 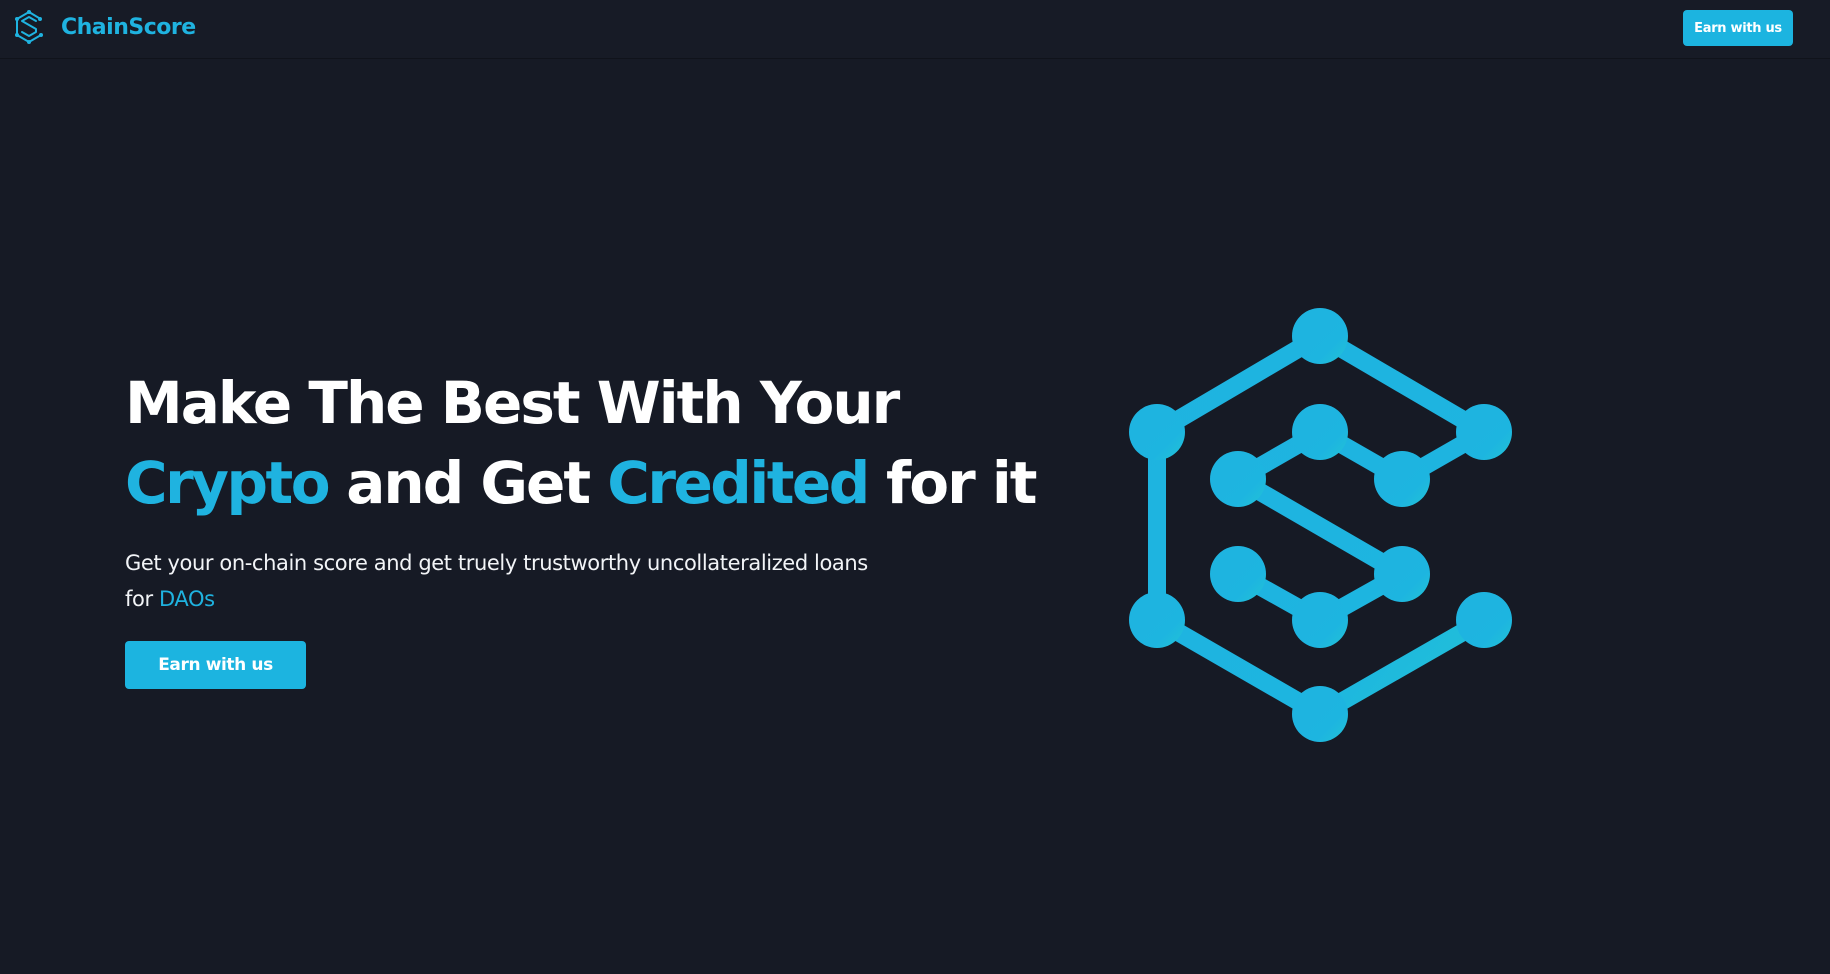 What do you see at coordinates (215, 665) in the screenshot?
I see `hero-earn-button: Earn with us` at bounding box center [215, 665].